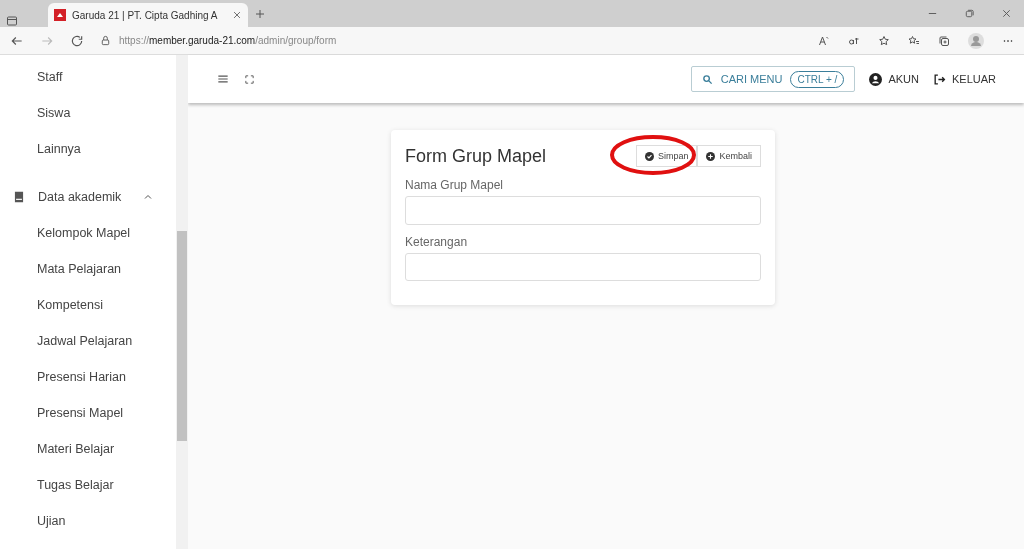  I want to click on check-circle-icon, so click(649, 156).